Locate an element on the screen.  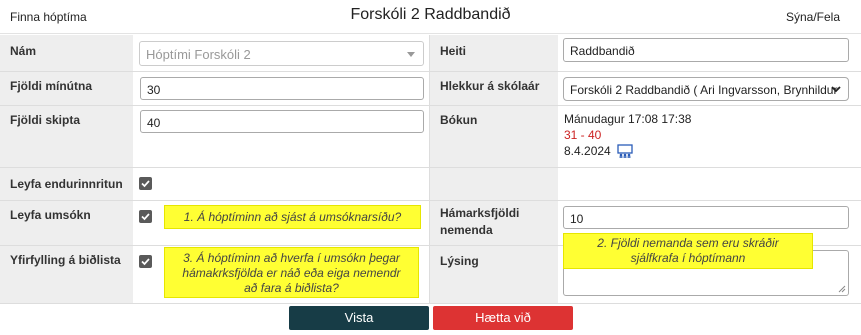
label-lysing: Lýsing is located at coordinates (494, 274).